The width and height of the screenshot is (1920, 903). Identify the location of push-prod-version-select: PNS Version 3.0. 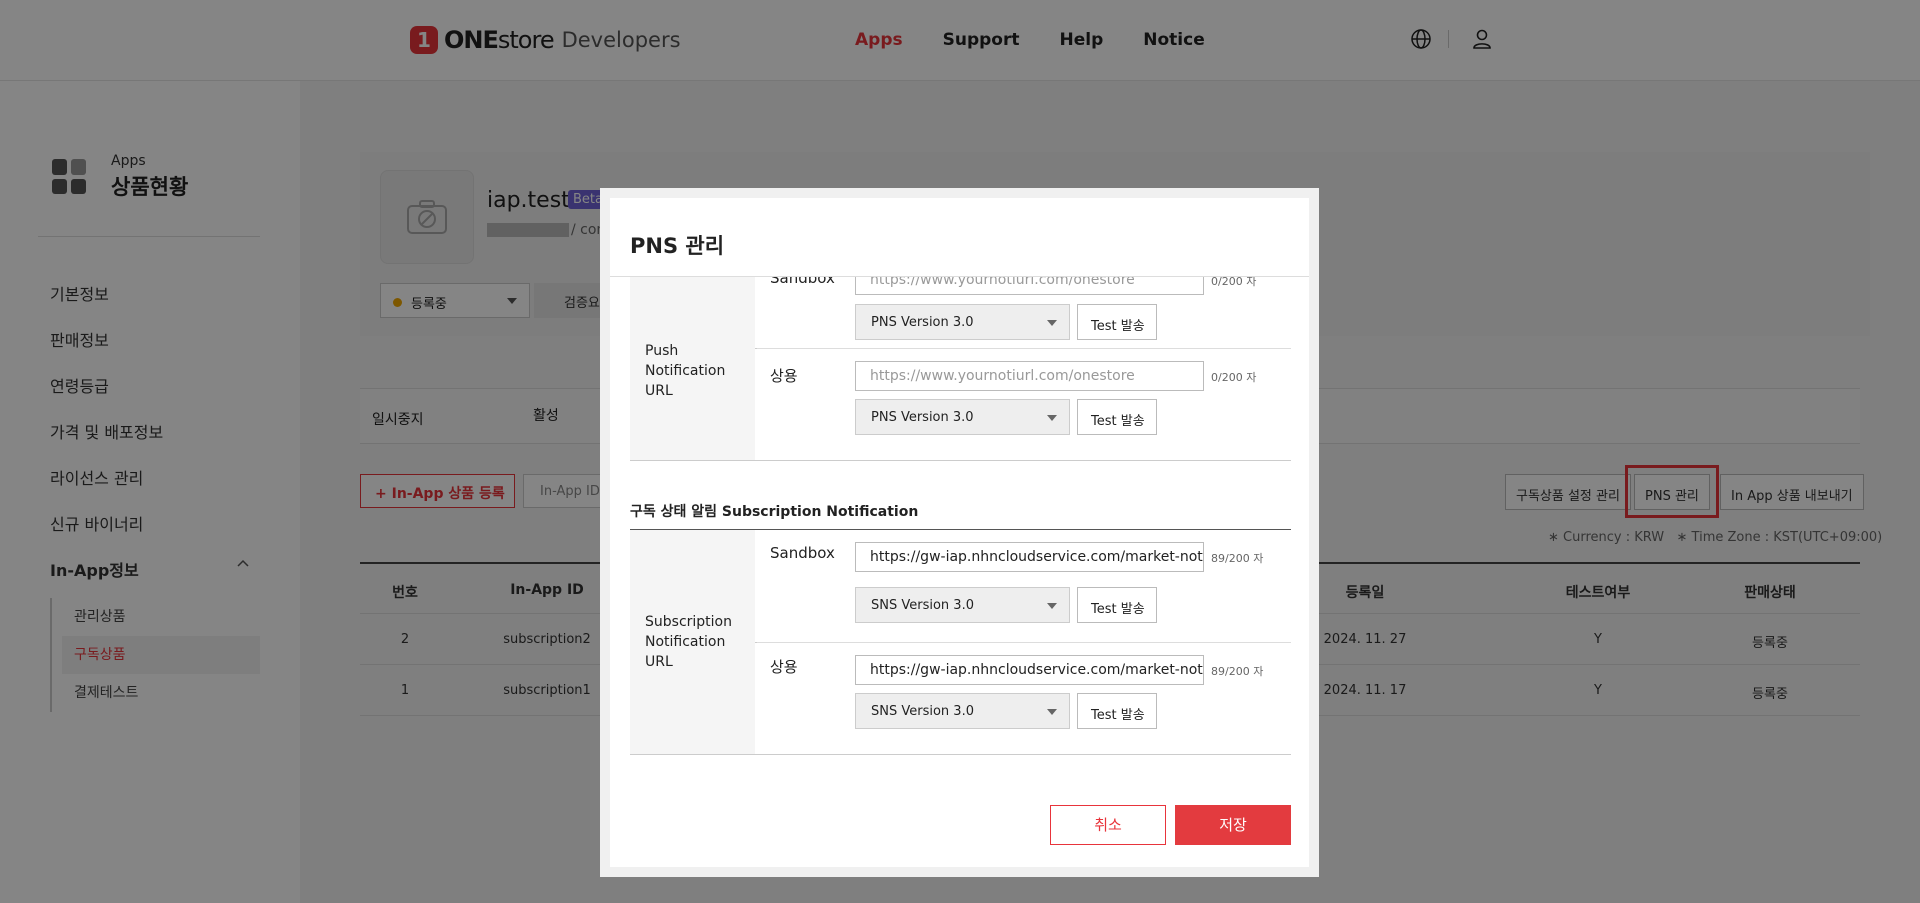
(962, 417).